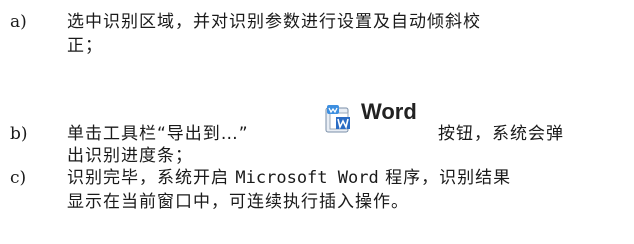 The width and height of the screenshot is (634, 244). I want to click on text-line: 单击工具栏“导出到…”, so click(158, 134).